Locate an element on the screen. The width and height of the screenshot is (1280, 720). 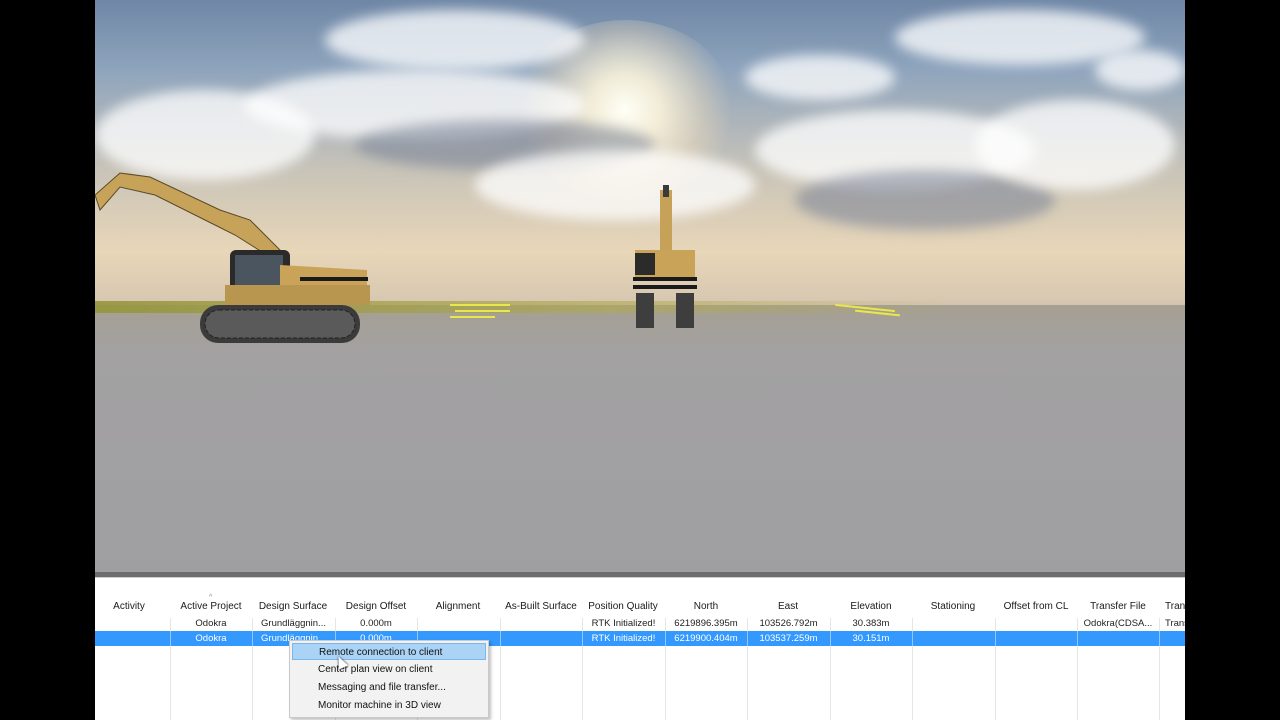
column-header: Design Surface is located at coordinates (293, 607).